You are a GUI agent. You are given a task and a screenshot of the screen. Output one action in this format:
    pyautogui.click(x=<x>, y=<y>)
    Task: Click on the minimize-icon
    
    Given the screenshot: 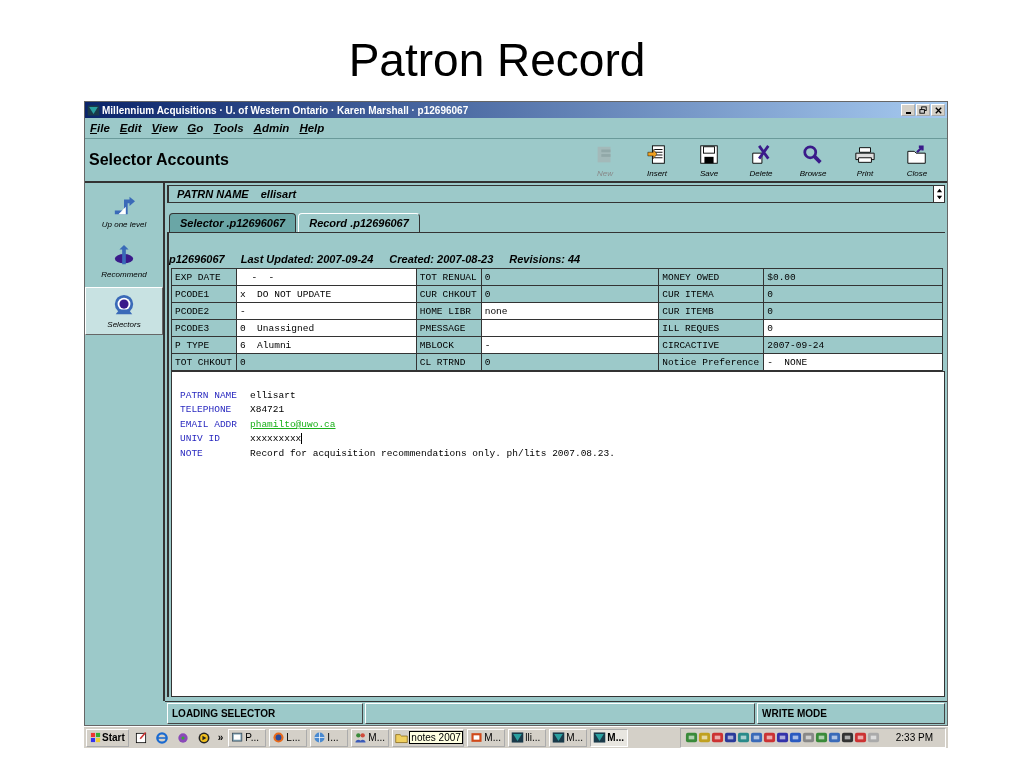 What is the action you would take?
    pyautogui.click(x=908, y=112)
    